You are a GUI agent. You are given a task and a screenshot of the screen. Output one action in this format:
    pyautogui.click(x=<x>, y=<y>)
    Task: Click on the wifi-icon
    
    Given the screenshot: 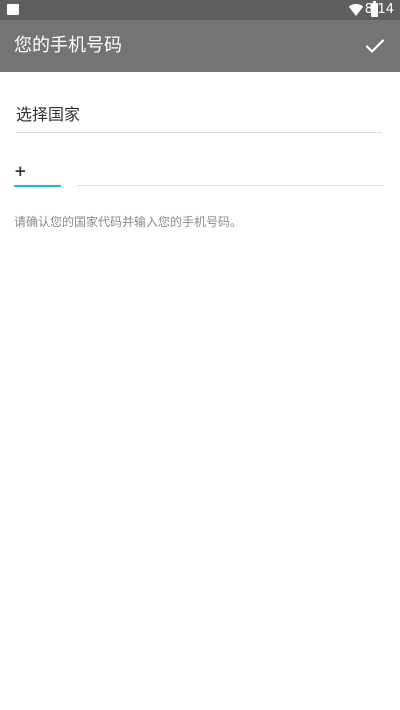 What is the action you would take?
    pyautogui.click(x=356, y=10)
    